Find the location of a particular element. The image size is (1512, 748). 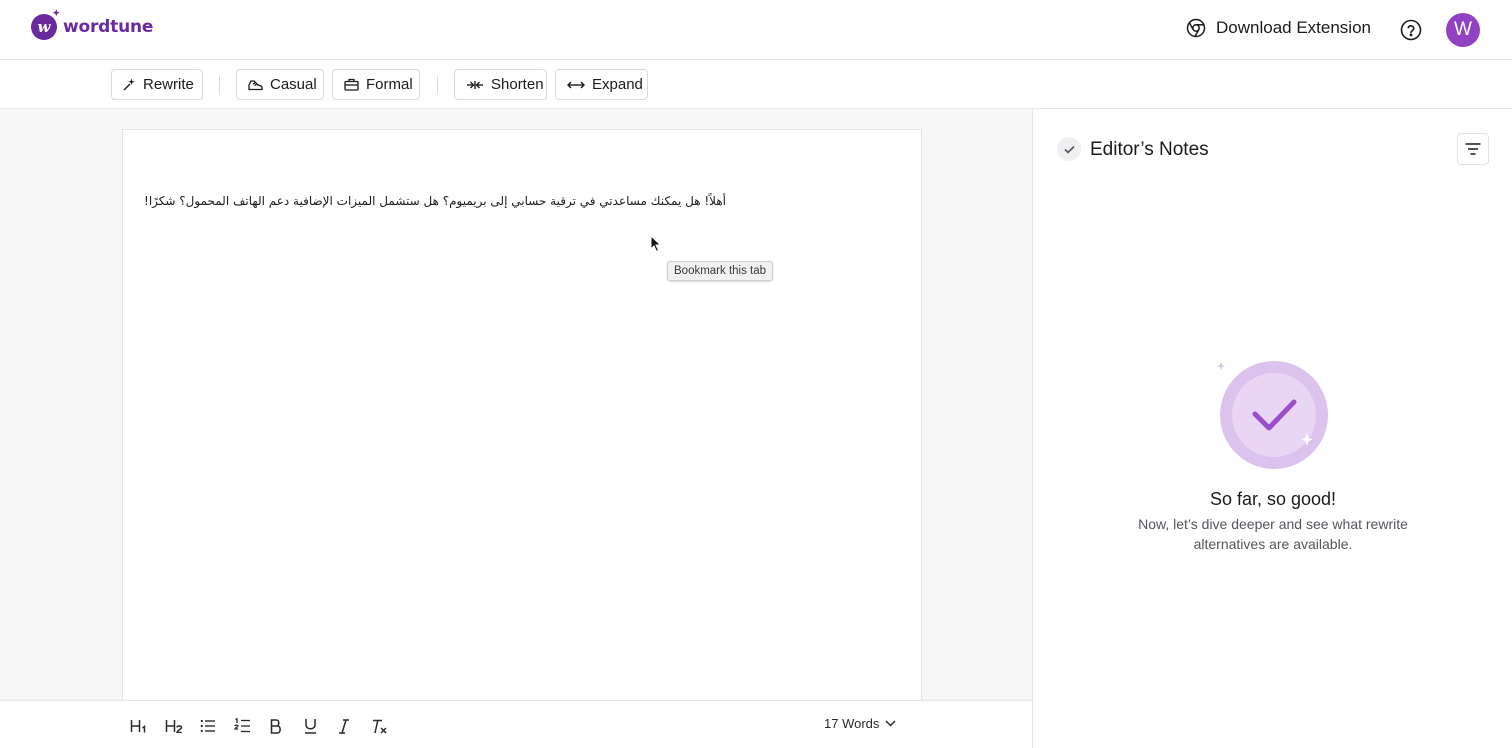

bold-icon is located at coordinates (275, 726).